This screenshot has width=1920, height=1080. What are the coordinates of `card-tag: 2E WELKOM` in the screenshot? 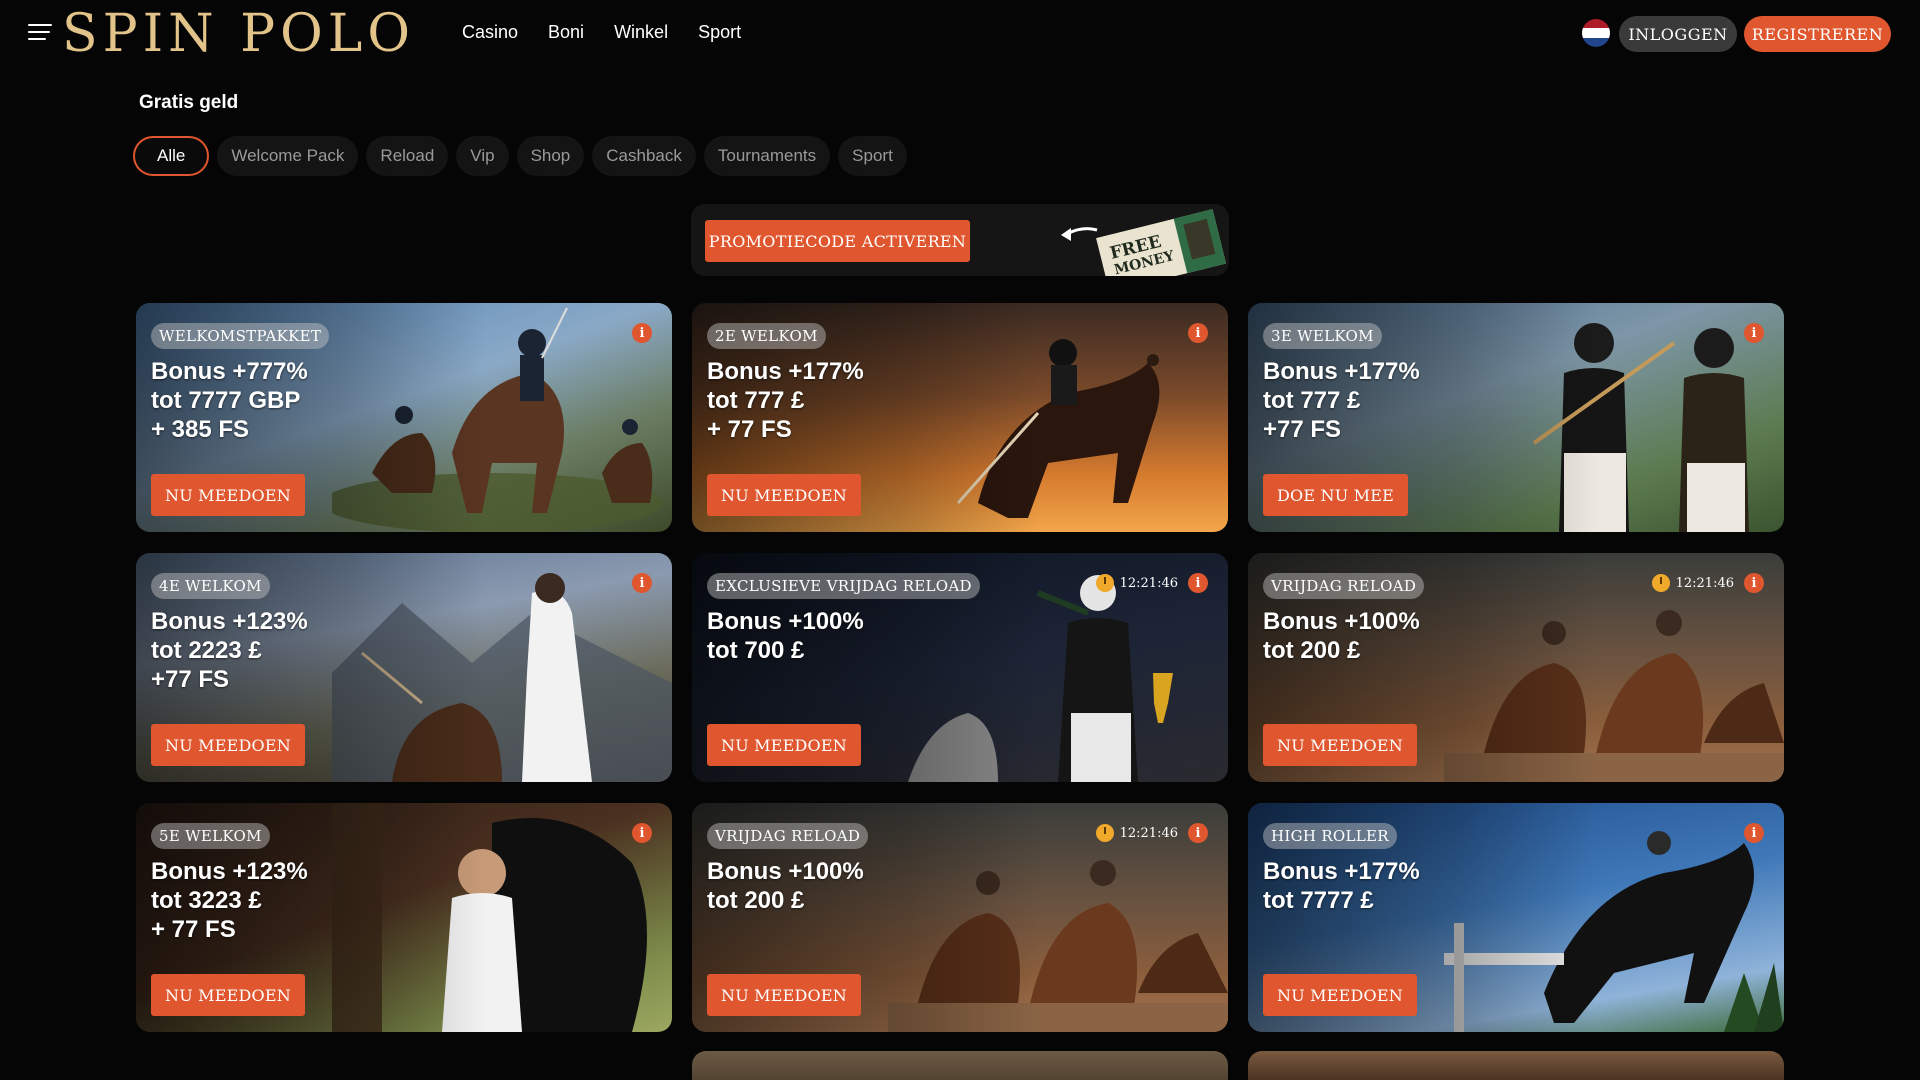 It's located at (766, 336).